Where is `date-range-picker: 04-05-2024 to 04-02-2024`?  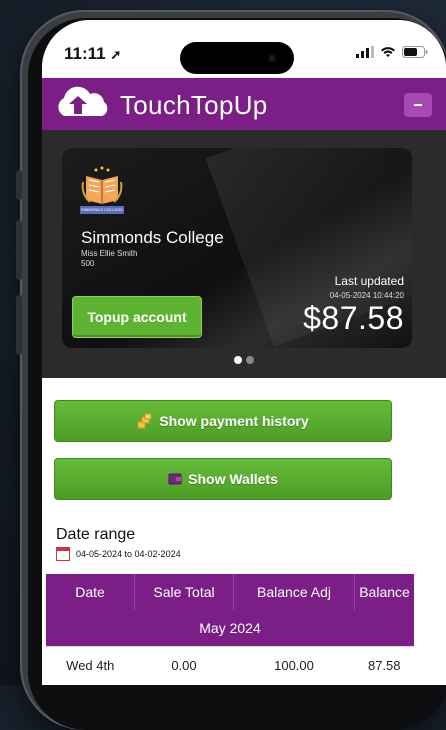
date-range-picker: 04-05-2024 to 04-02-2024 is located at coordinates (118, 554).